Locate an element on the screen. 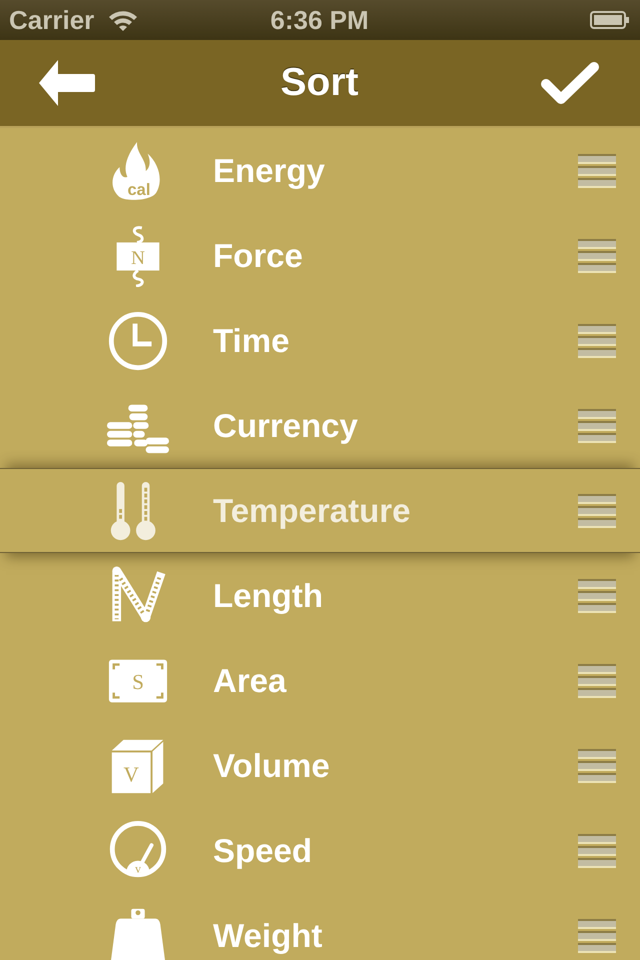 The width and height of the screenshot is (640, 960). wifi-icon is located at coordinates (123, 20).